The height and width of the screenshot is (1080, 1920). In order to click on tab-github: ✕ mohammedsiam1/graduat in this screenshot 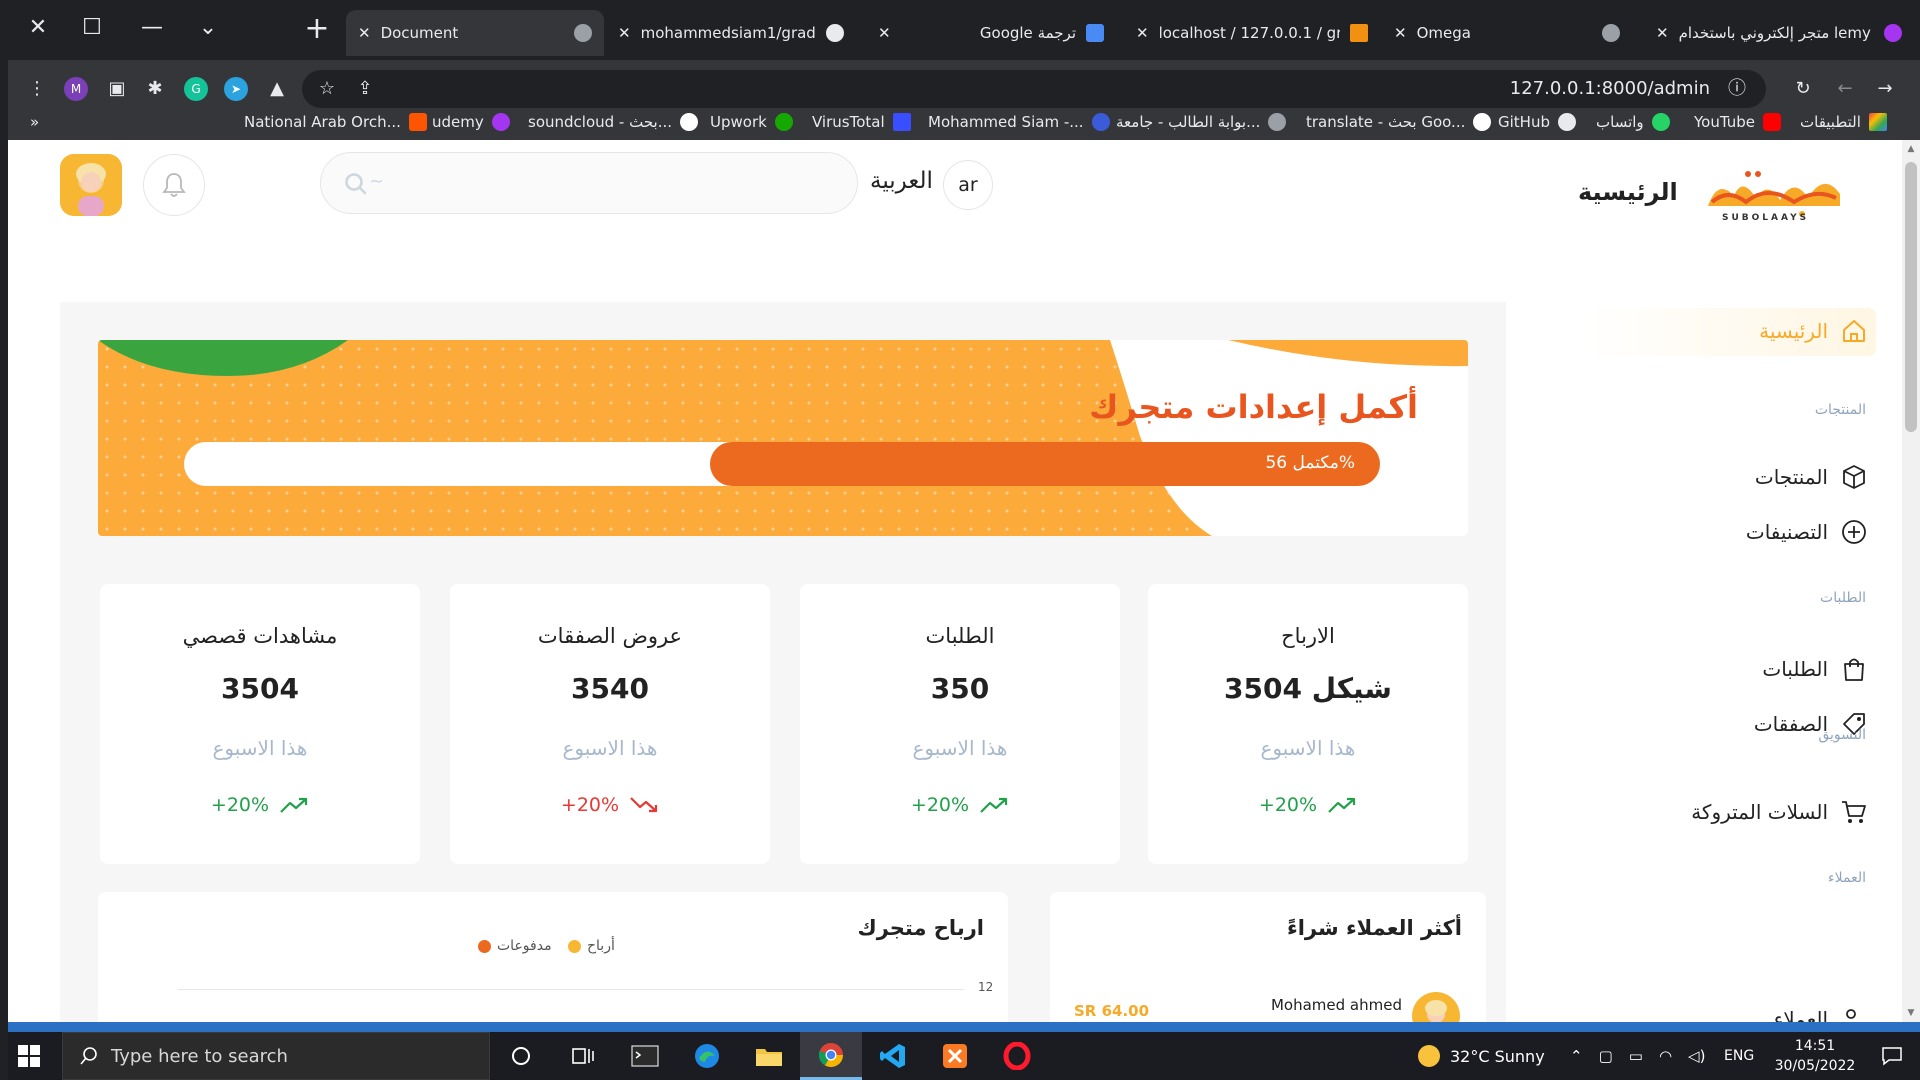, I will do `click(731, 33)`.